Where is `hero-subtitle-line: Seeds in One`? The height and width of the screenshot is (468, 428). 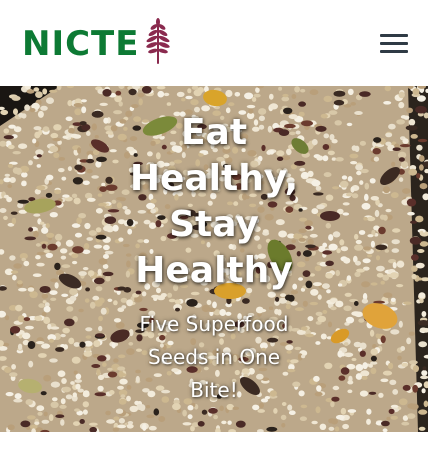
hero-subtitle-line: Seeds in One is located at coordinates (214, 357).